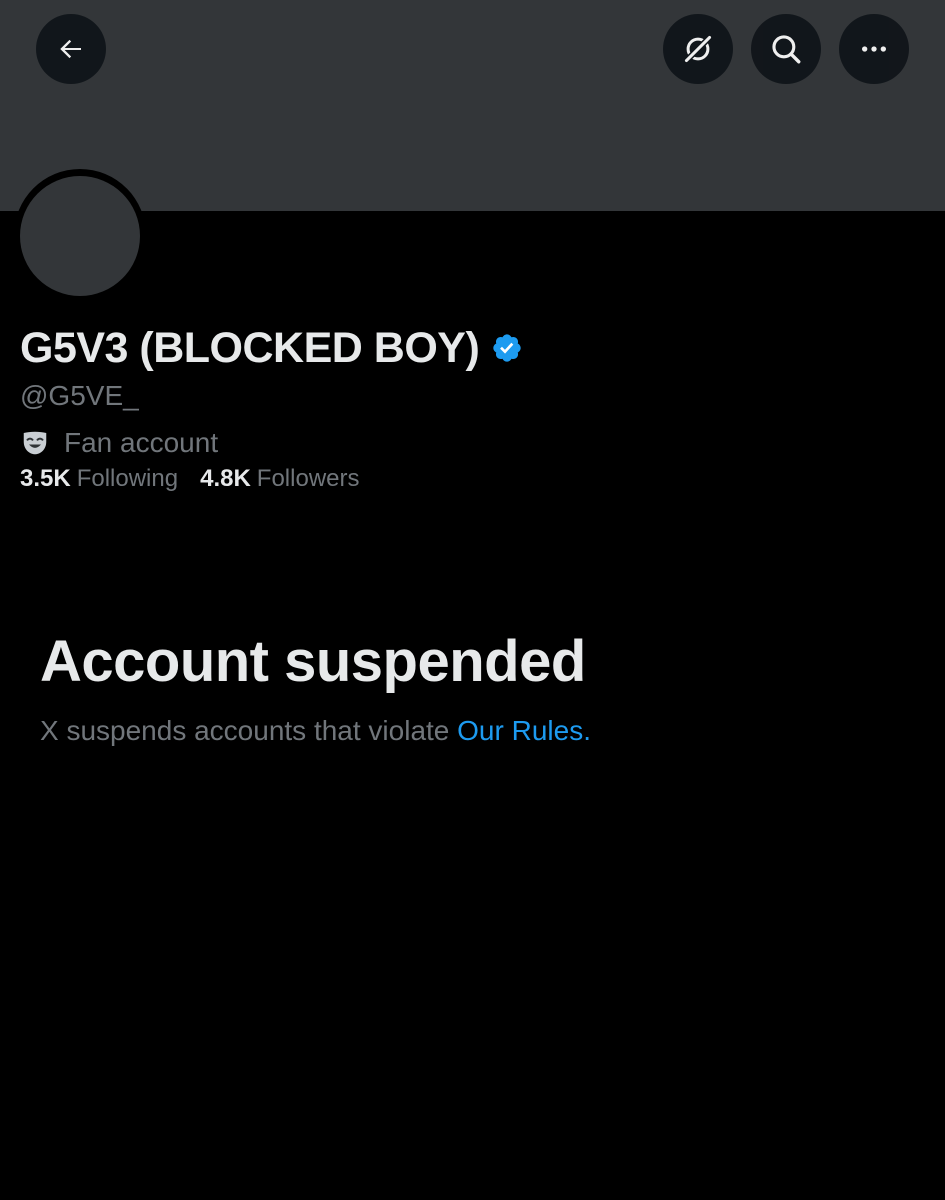 This screenshot has width=945, height=1200. What do you see at coordinates (250, 347) in the screenshot?
I see `display-name: G5V3 (BLOCKED BOY)` at bounding box center [250, 347].